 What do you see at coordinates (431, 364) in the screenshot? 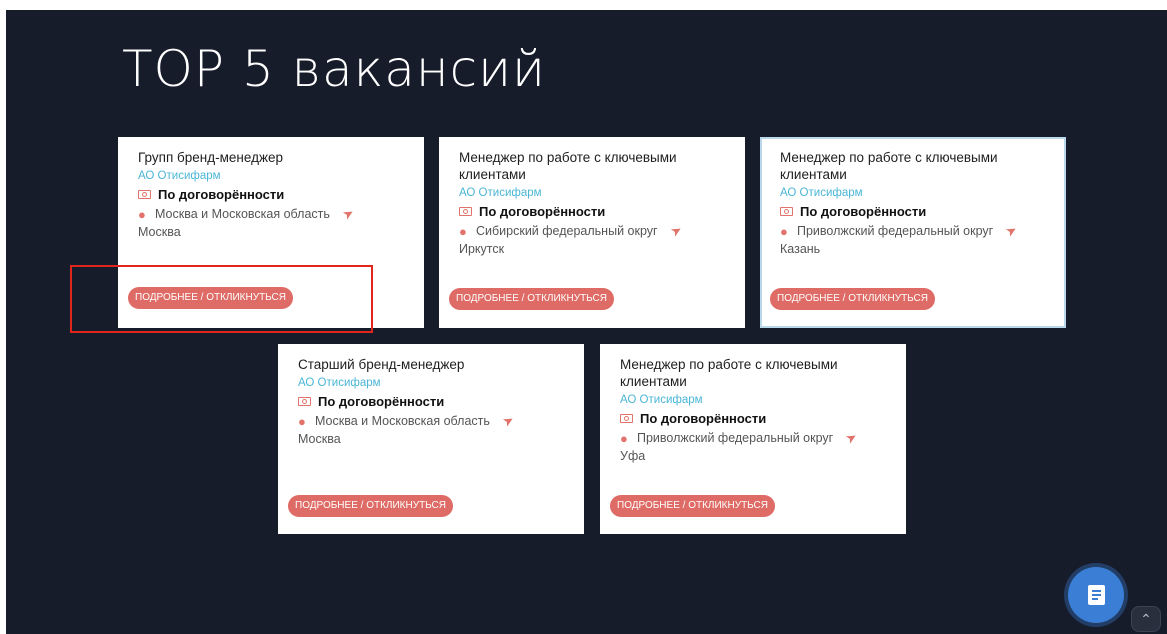
I see `vacancy-title: Старший бренд-менеджер` at bounding box center [431, 364].